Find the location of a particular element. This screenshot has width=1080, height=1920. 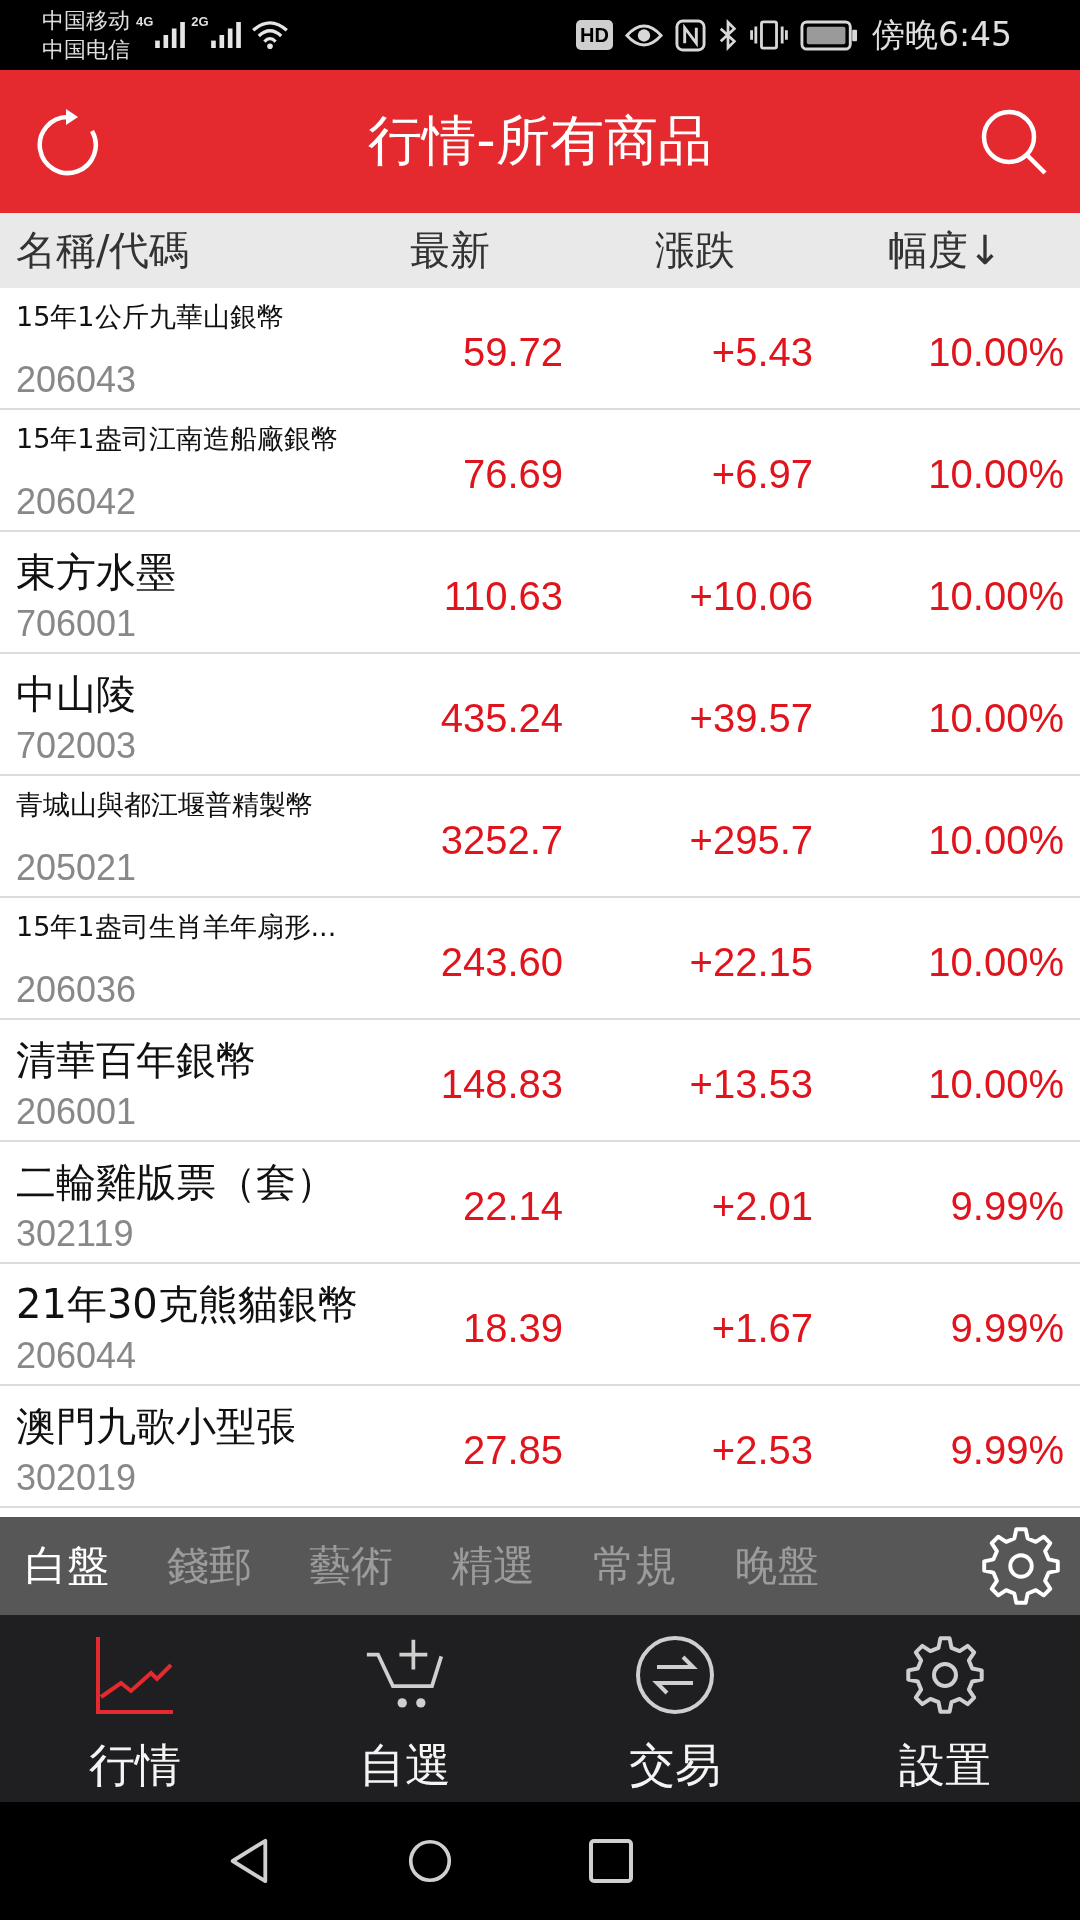

page-title: 行情-所有商品 is located at coordinates (540, 141).